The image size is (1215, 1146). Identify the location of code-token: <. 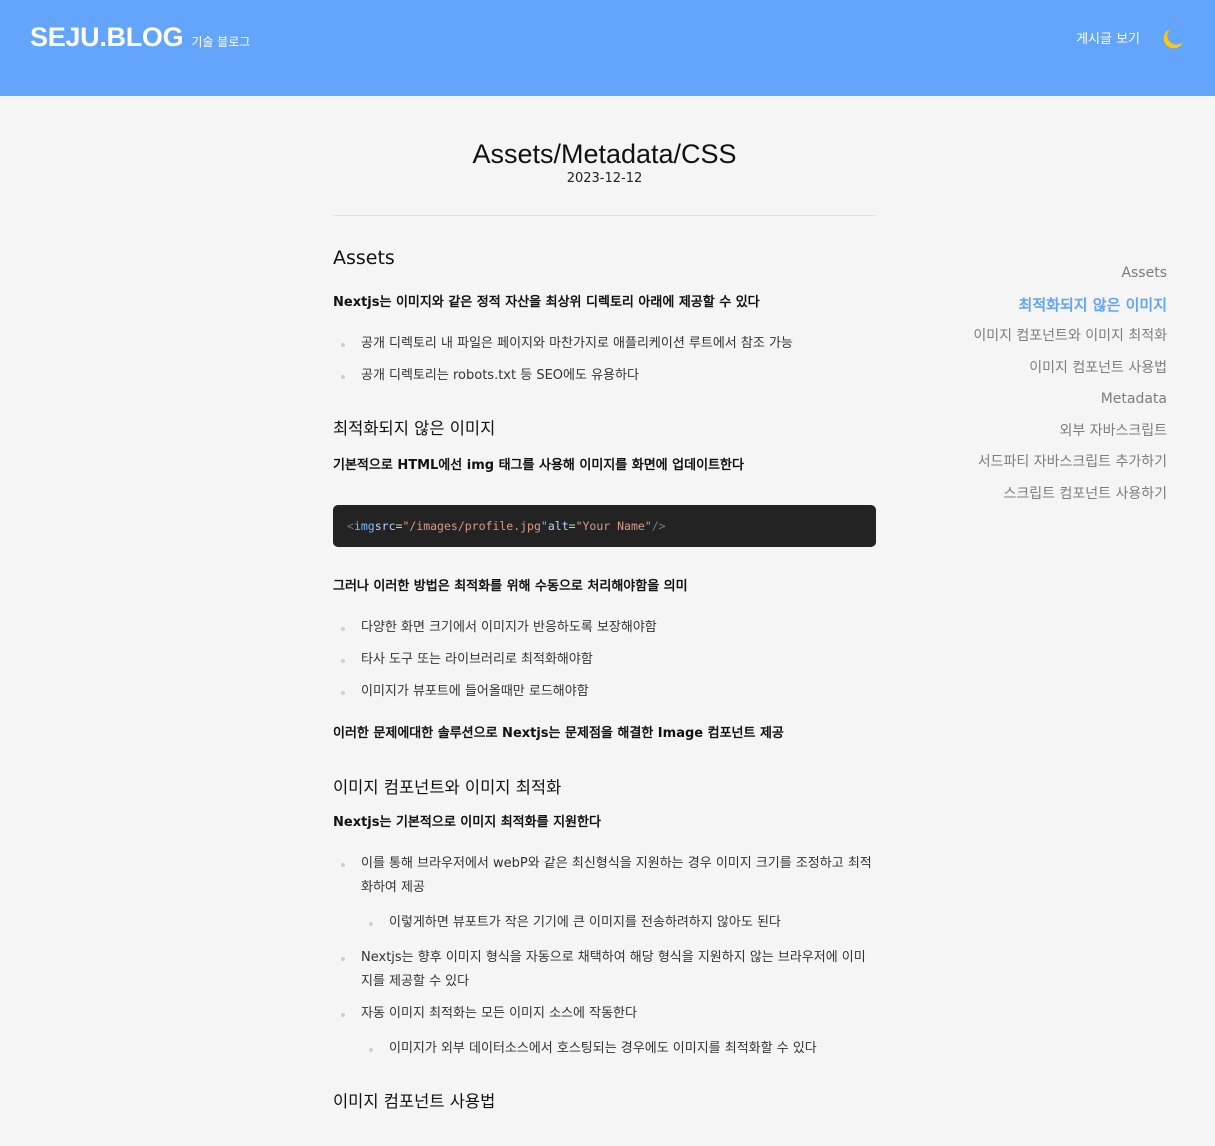
(350, 526).